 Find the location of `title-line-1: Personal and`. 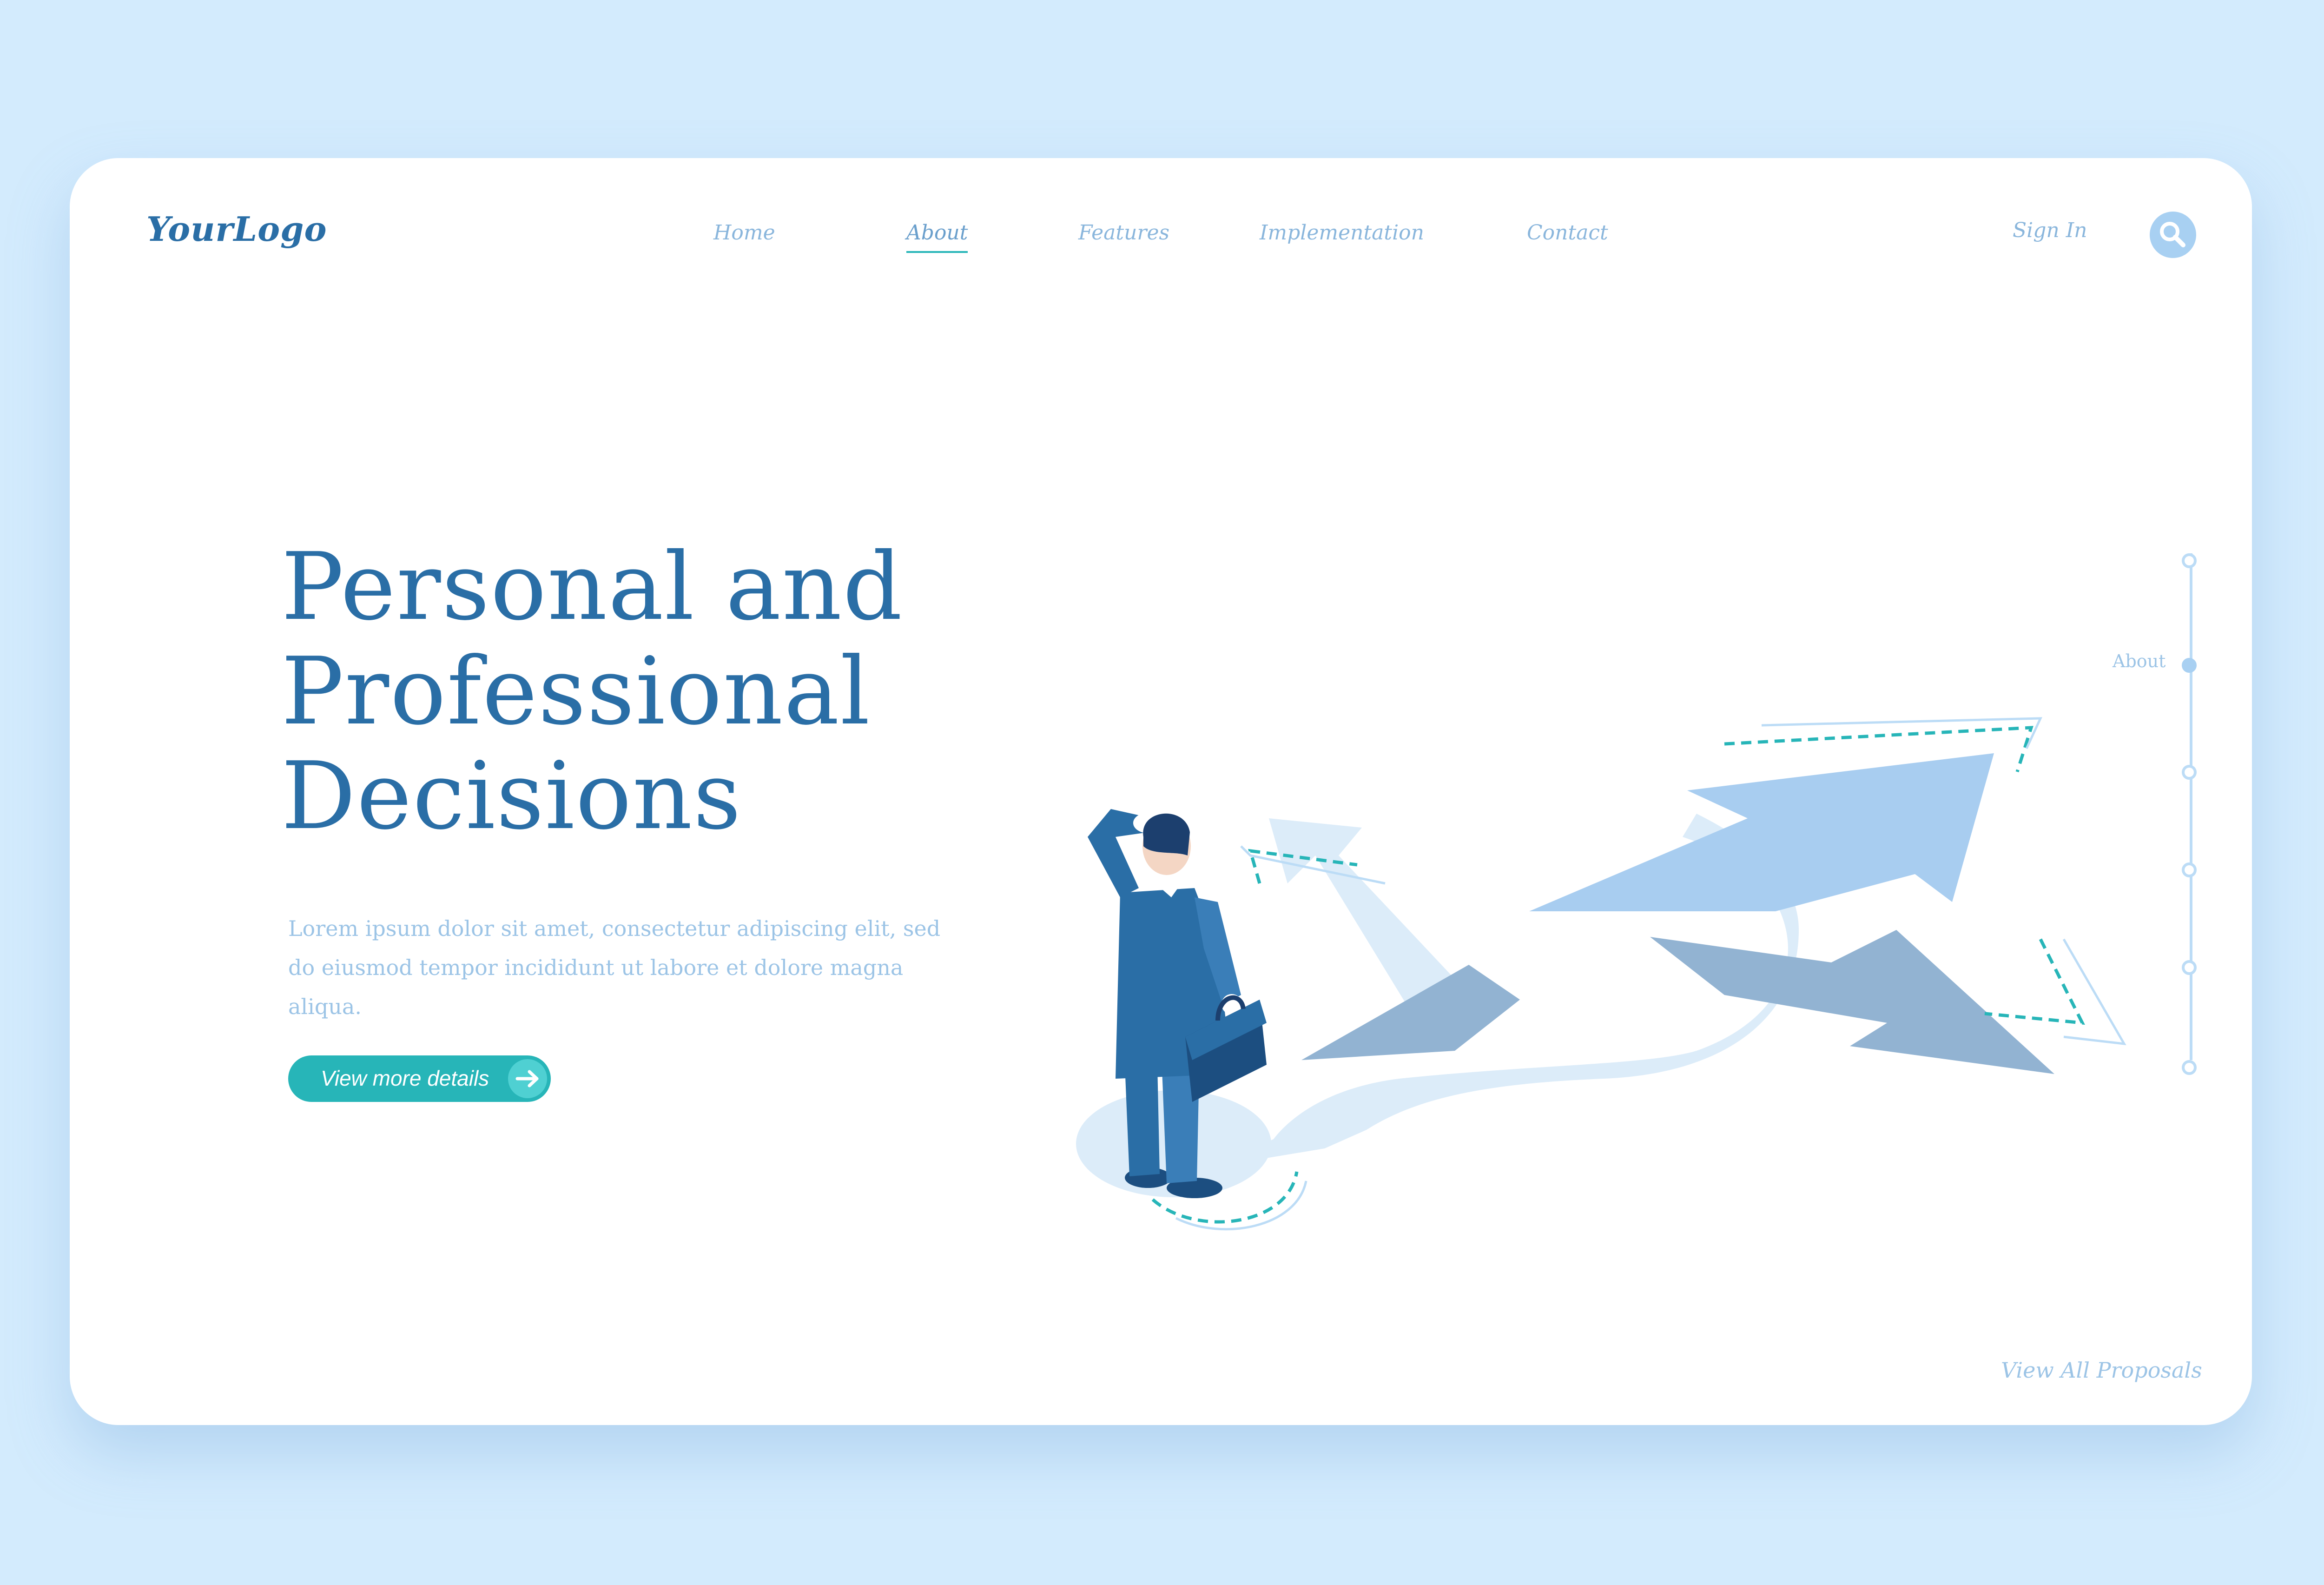

title-line-1: Personal and is located at coordinates (592, 587).